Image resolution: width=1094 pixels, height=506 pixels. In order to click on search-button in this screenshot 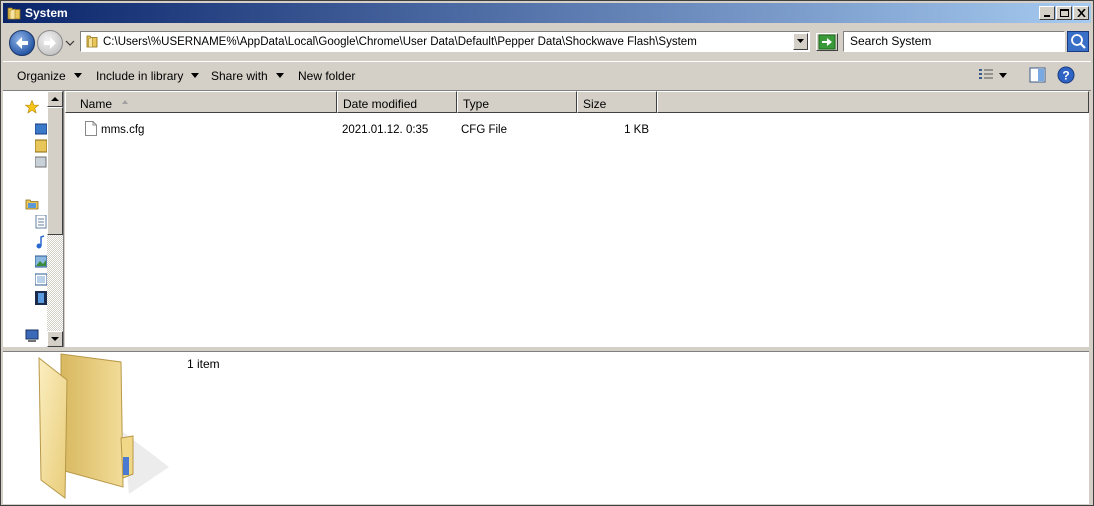, I will do `click(1078, 41)`.